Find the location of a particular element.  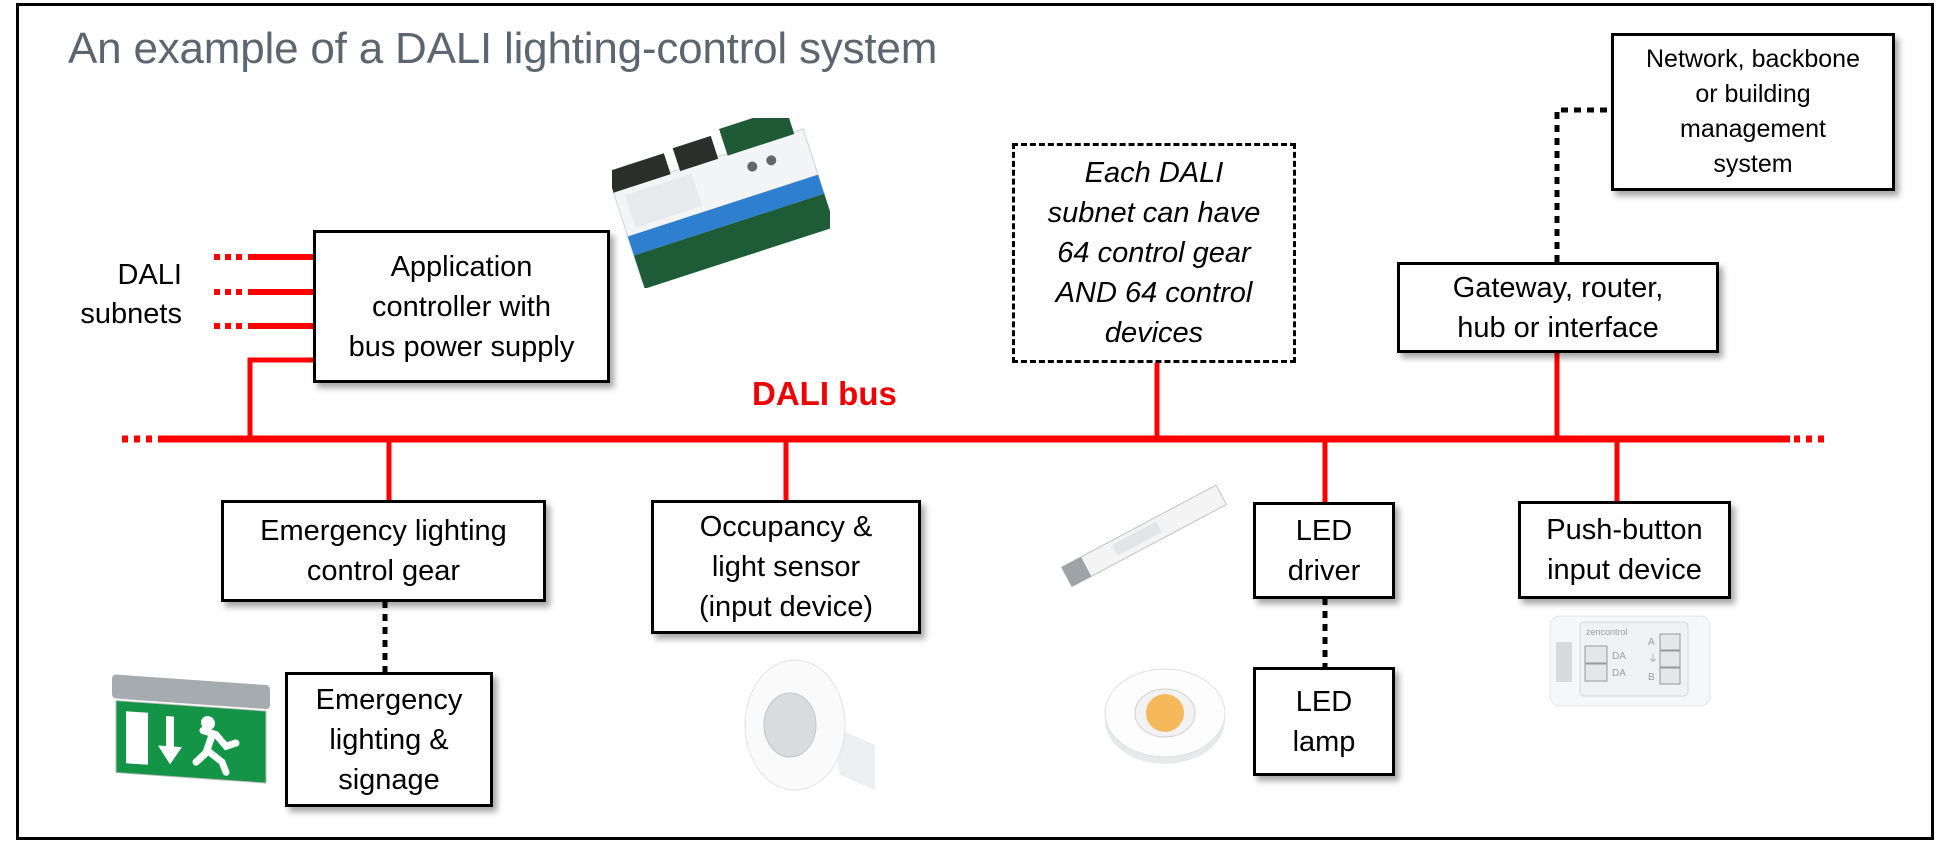

terminal-label-a: A is located at coordinates (1651, 642).